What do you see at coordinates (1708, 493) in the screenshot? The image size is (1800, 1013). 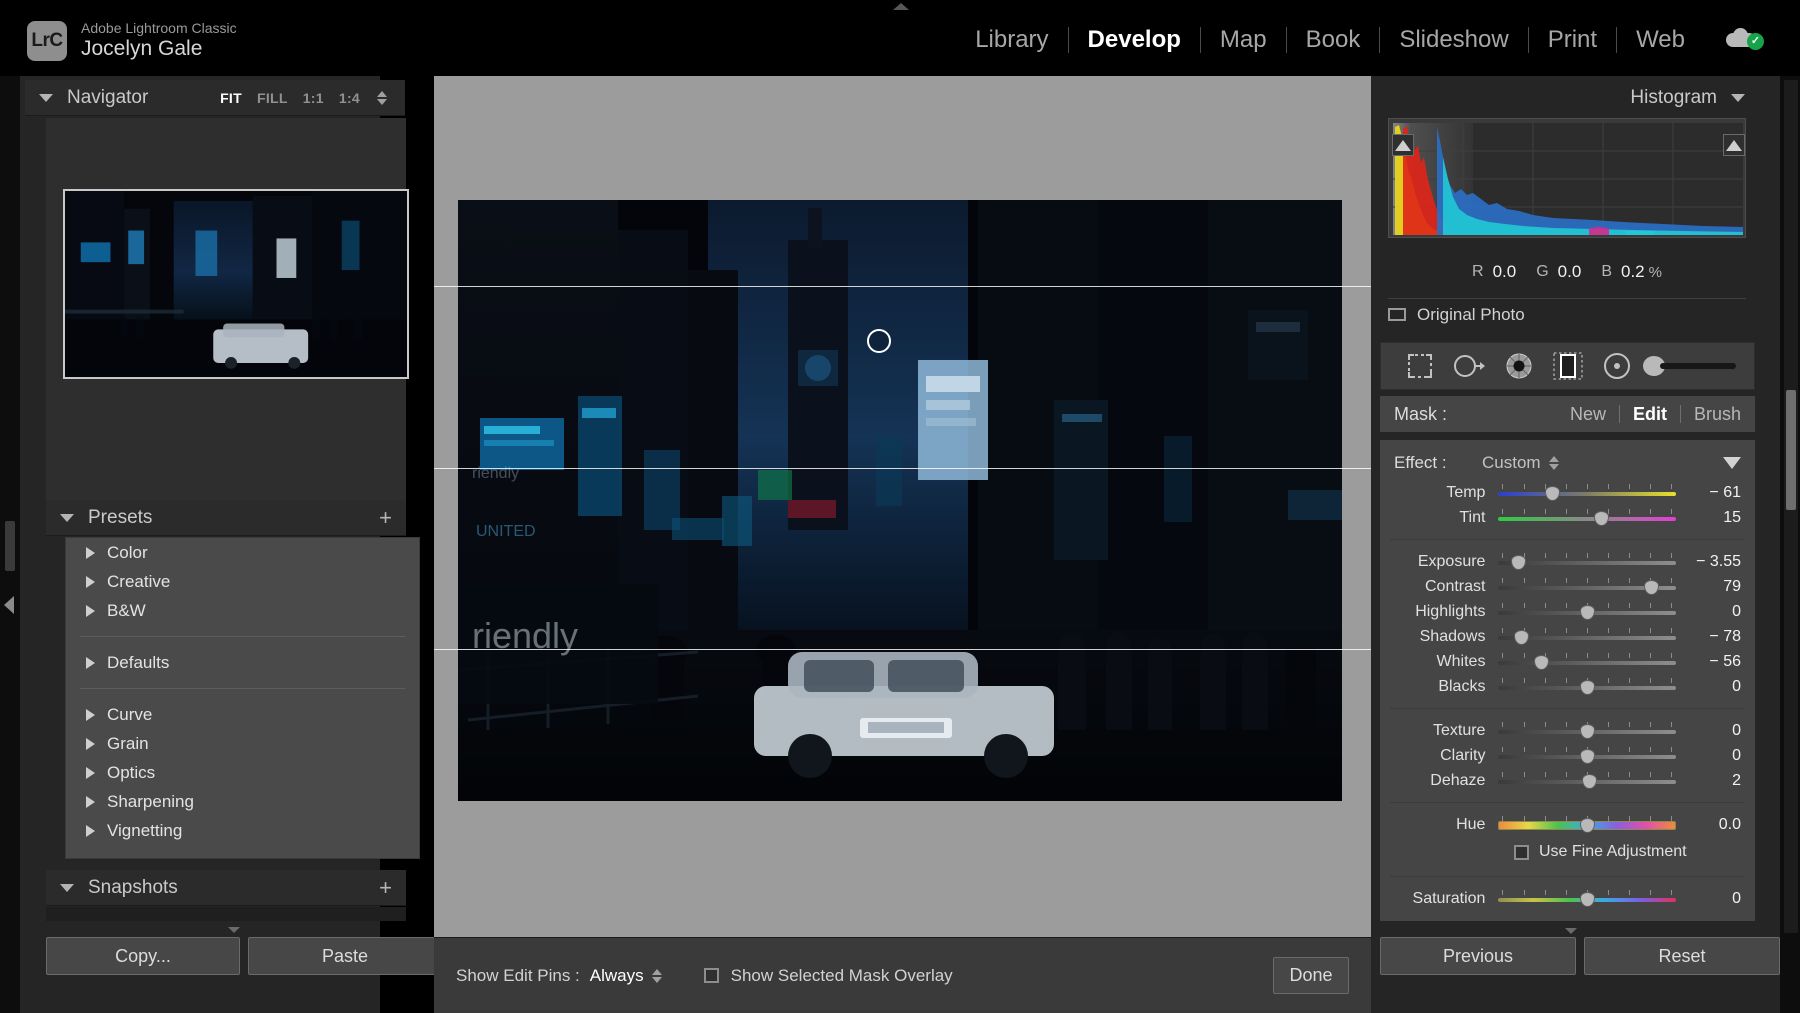 I see `slider-value-temp: − 61` at bounding box center [1708, 493].